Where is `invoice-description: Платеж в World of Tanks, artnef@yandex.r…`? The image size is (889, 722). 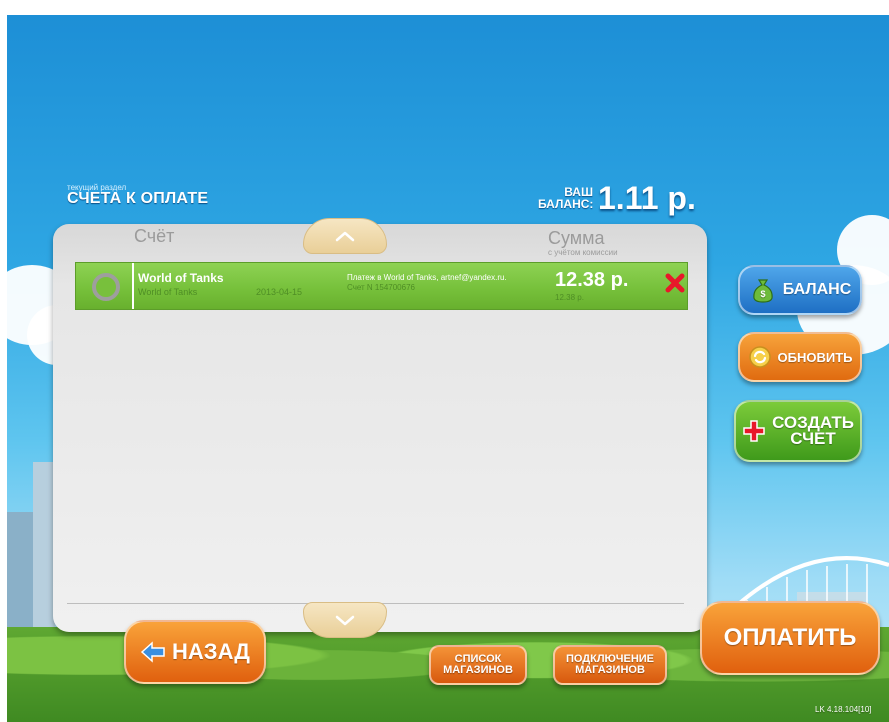 invoice-description: Платеж в World of Tanks, artnef@yandex.r… is located at coordinates (427, 283).